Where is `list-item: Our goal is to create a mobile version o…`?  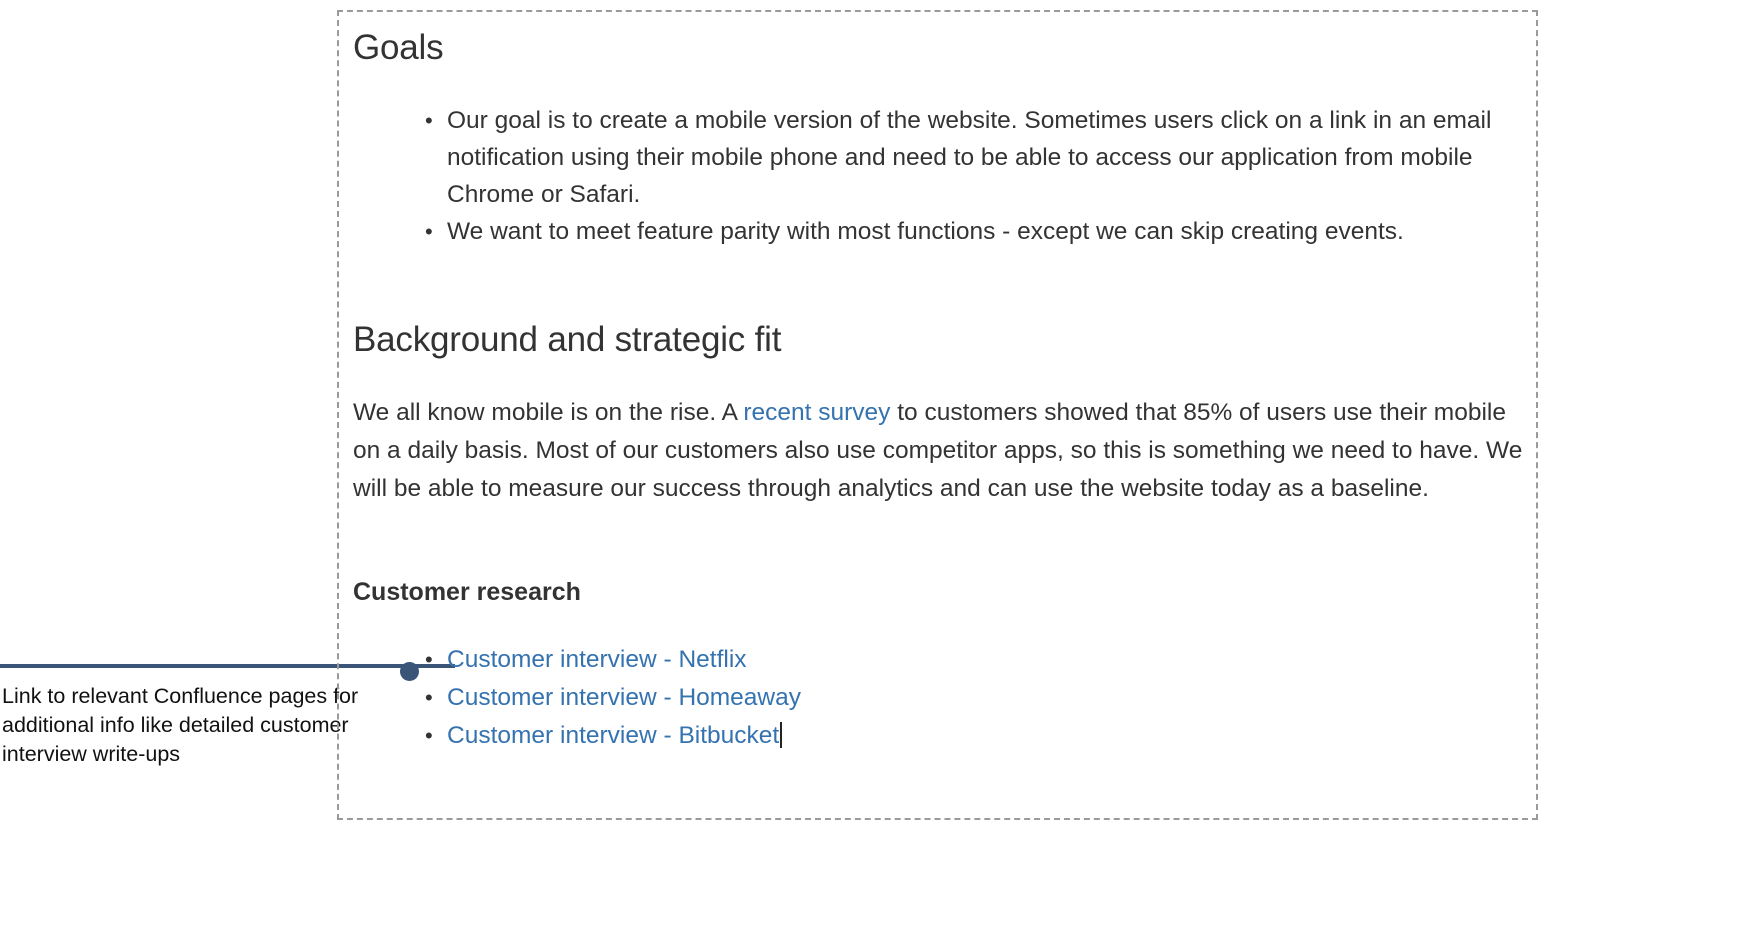 list-item: Our goal is to create a mobile version o… is located at coordinates (974, 157).